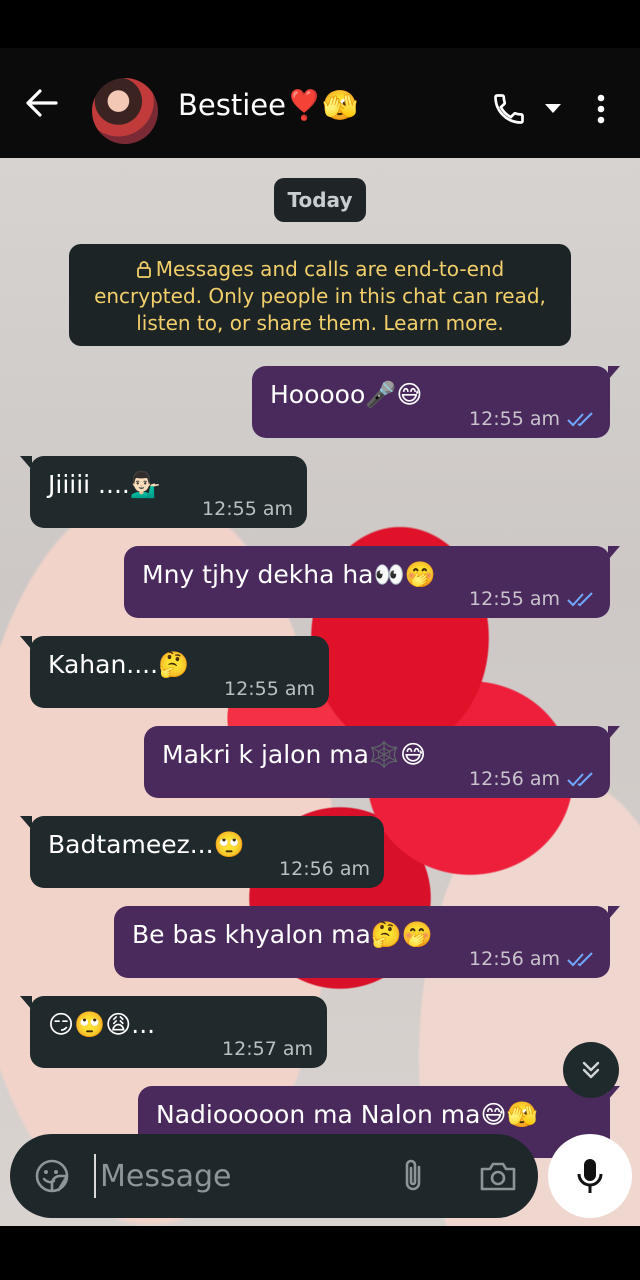 This screenshot has height=1280, width=640. What do you see at coordinates (119, 664) in the screenshot?
I see `message-text: Kahan....🤔` at bounding box center [119, 664].